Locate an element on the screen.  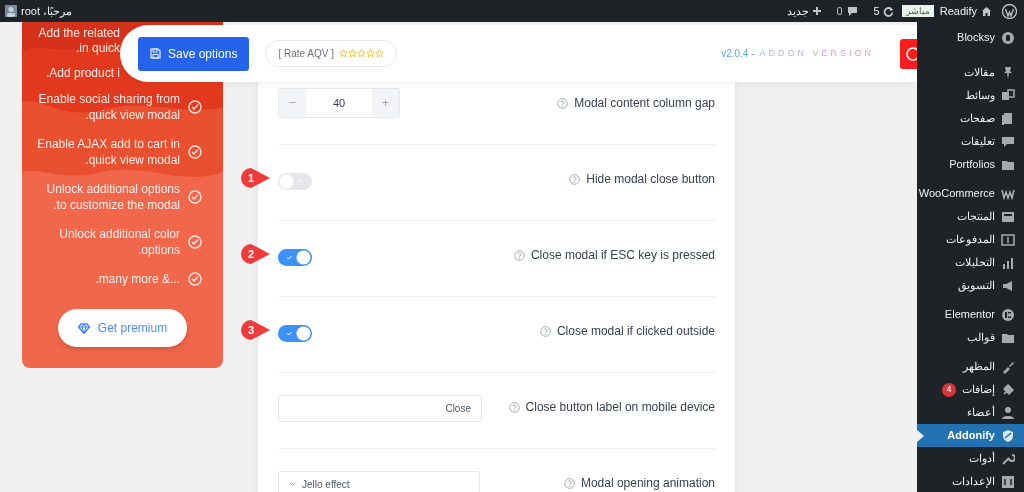
wordpress-logo-icon is located at coordinates (1009, 11).